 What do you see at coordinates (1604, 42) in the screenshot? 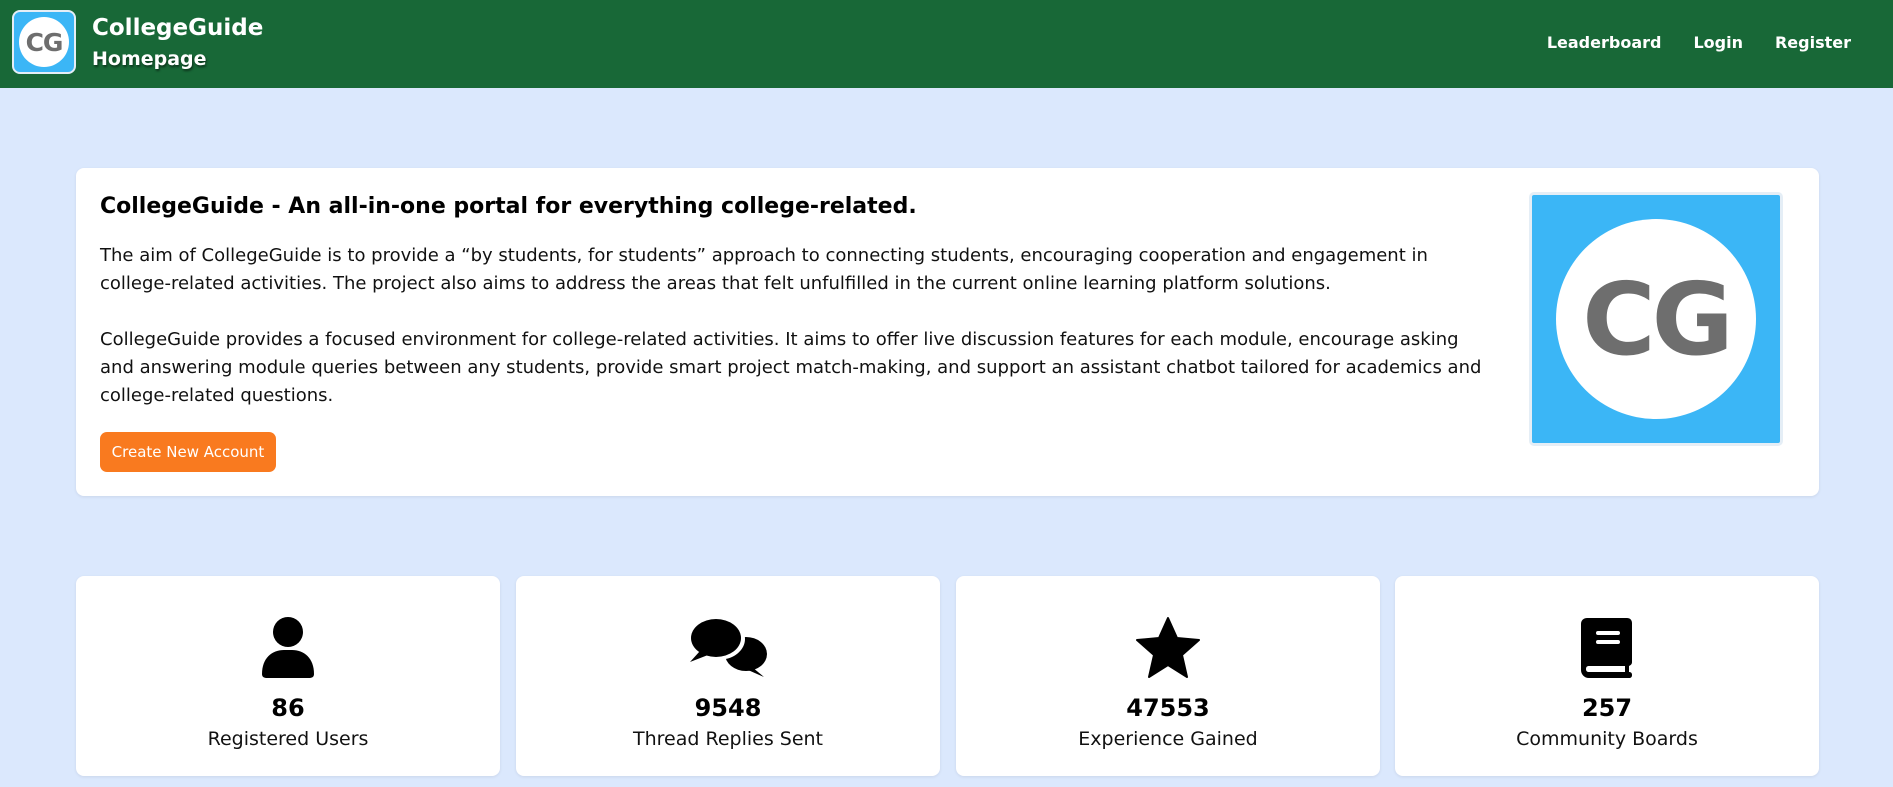
I see `nav-leaderboard-link: Leaderboard` at bounding box center [1604, 42].